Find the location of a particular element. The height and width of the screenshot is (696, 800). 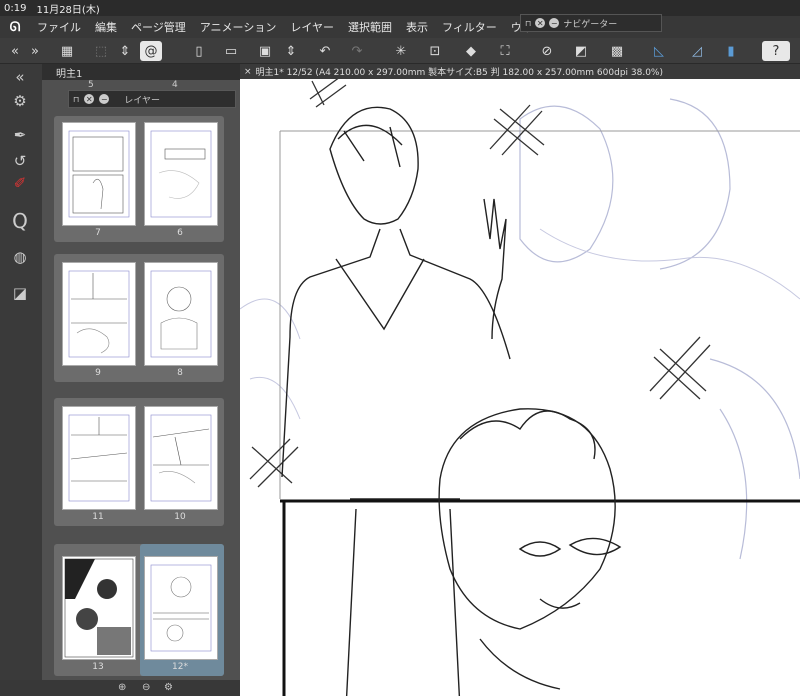

lasso-tool-icon: ↺ is located at coordinates (20, 161).